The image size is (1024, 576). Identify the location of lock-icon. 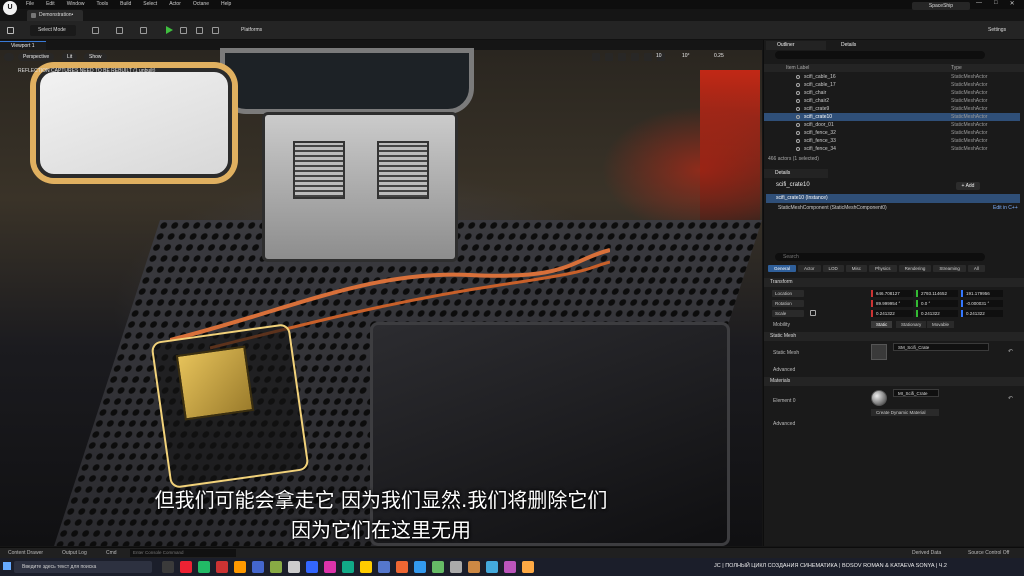
(813, 313).